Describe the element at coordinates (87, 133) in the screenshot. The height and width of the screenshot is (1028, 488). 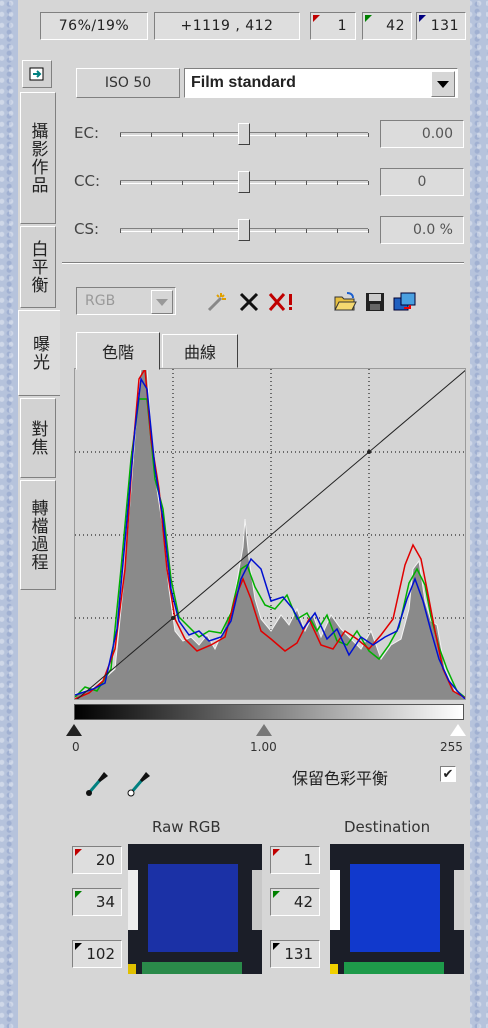
I see `ec-label: EC:` at that location.